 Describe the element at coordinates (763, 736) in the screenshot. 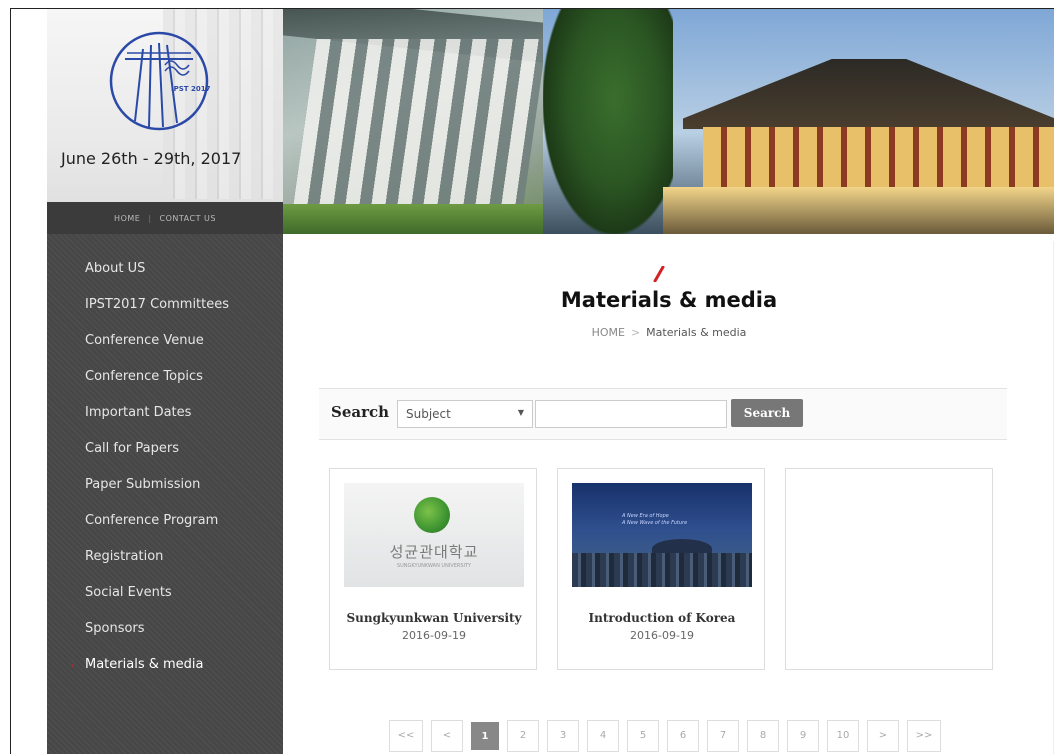

I see `page-number-button: 8` at that location.